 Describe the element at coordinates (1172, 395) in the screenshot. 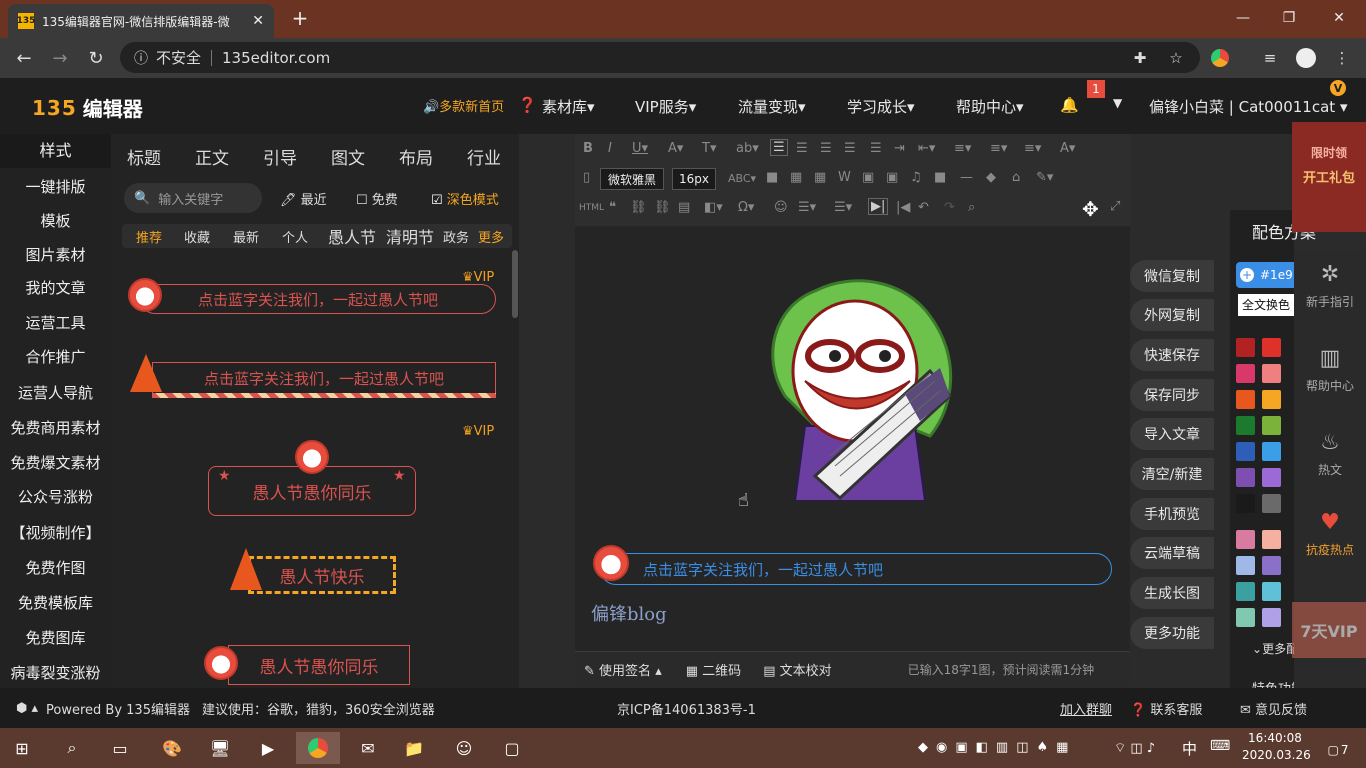

I see `save-sync-button: 保存同步` at that location.